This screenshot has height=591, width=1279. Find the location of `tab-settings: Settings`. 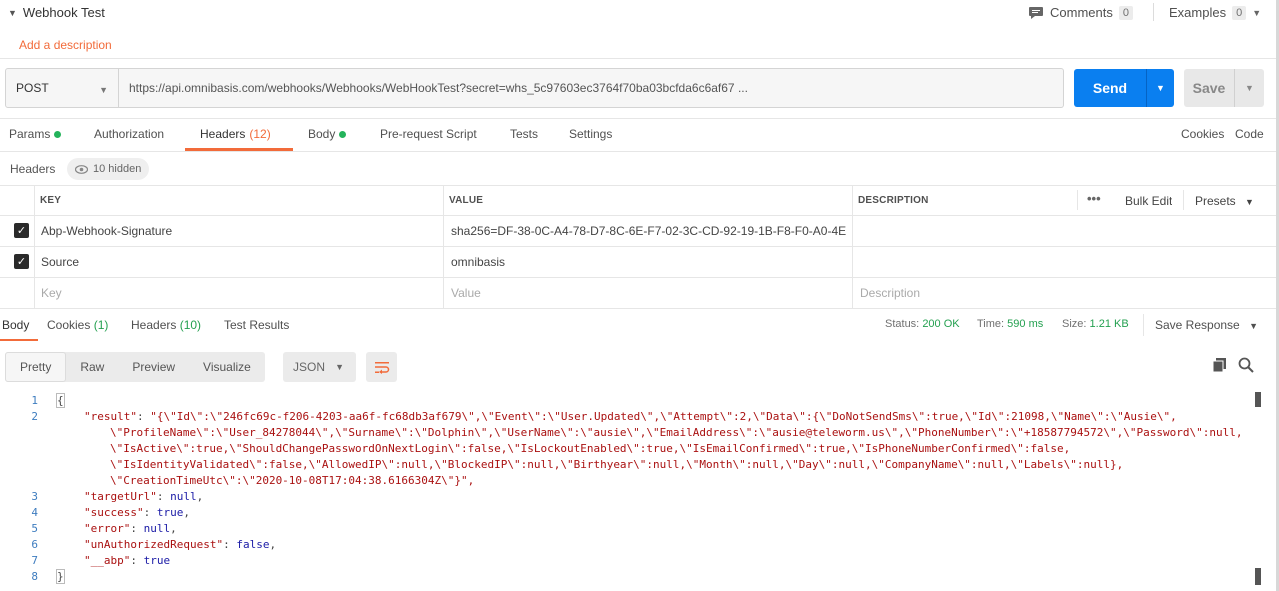

tab-settings: Settings is located at coordinates (590, 134).